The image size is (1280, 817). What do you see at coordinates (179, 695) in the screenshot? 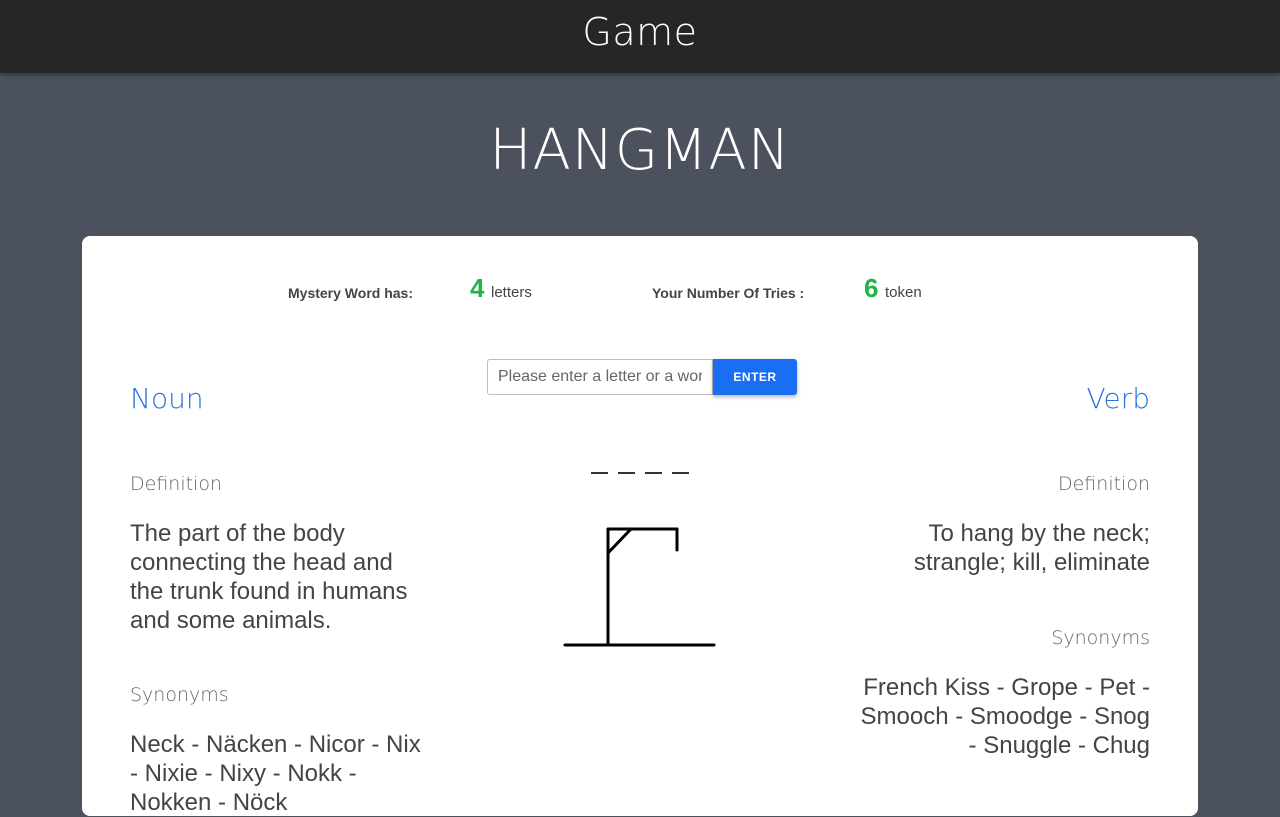
I see `noun-synonyms-label: Synonyms` at bounding box center [179, 695].